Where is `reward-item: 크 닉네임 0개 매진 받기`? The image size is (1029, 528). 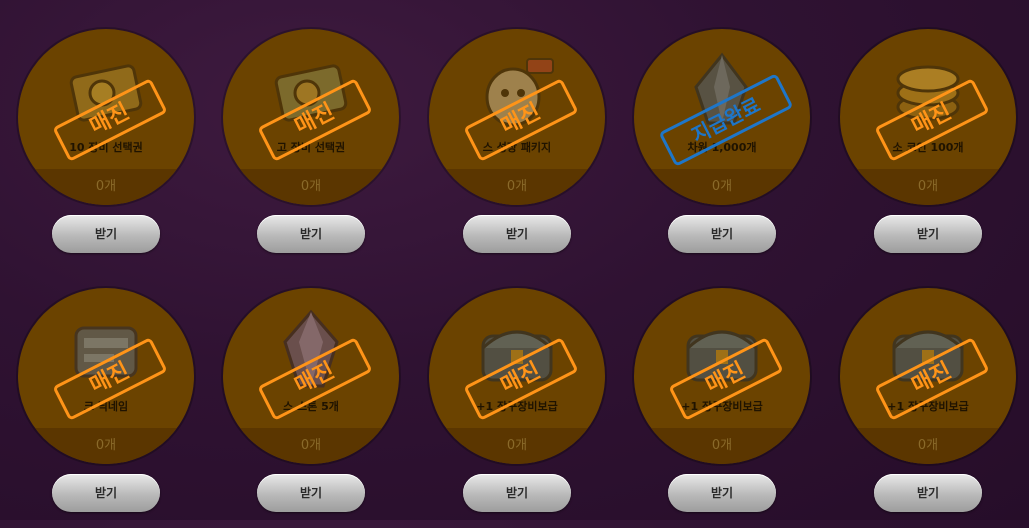 reward-item: 크 닉네임 0개 매진 받기 is located at coordinates (106, 408).